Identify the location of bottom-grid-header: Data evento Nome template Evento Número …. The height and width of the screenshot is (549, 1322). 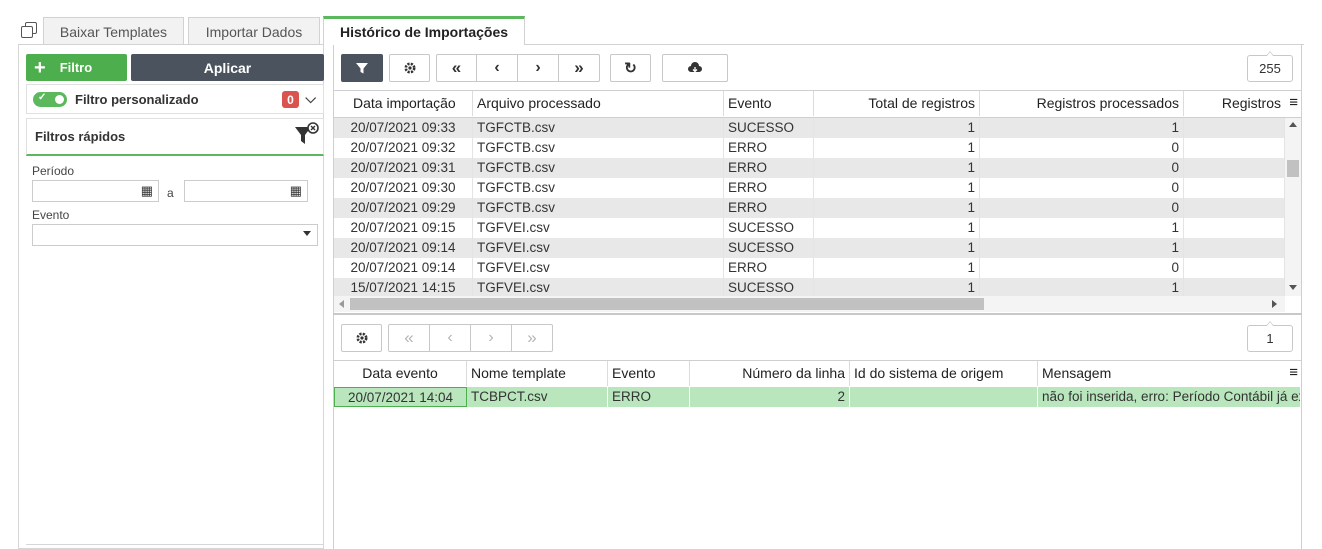
(817, 374).